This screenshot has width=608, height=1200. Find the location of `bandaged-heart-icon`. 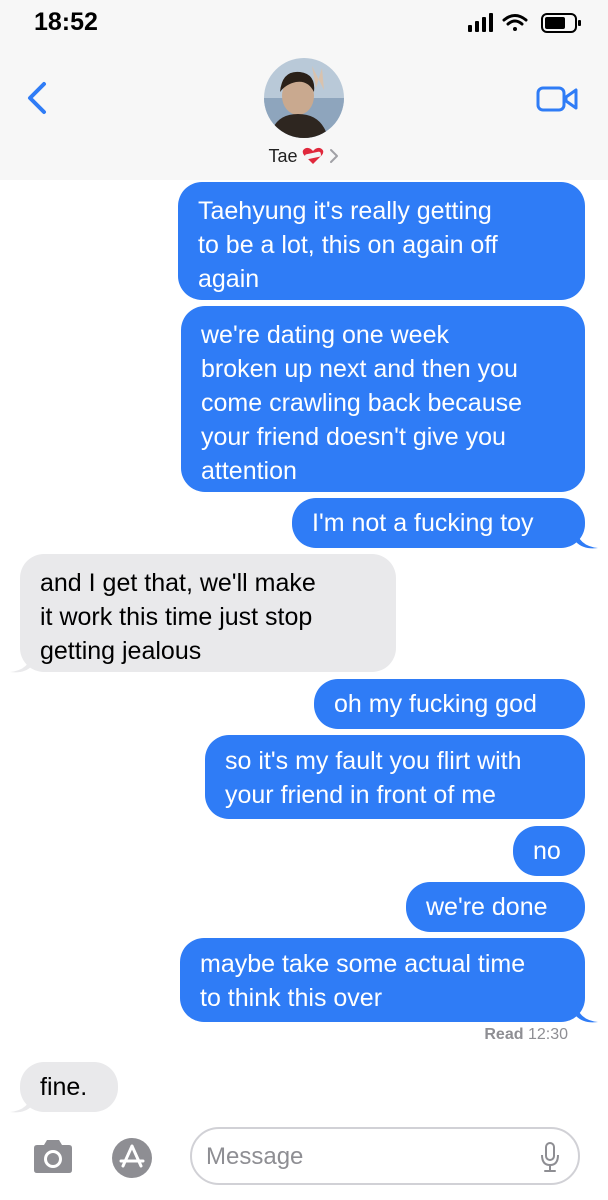

bandaged-heart-icon is located at coordinates (312, 155).